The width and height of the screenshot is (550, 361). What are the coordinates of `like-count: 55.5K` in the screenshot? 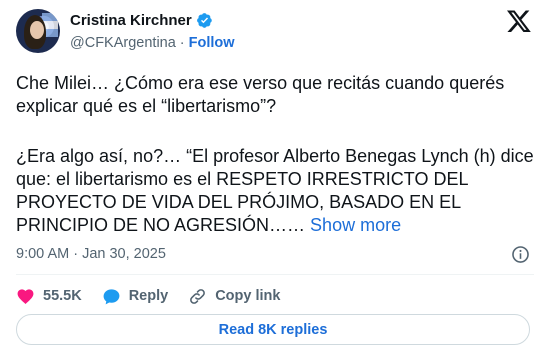 It's located at (62, 296).